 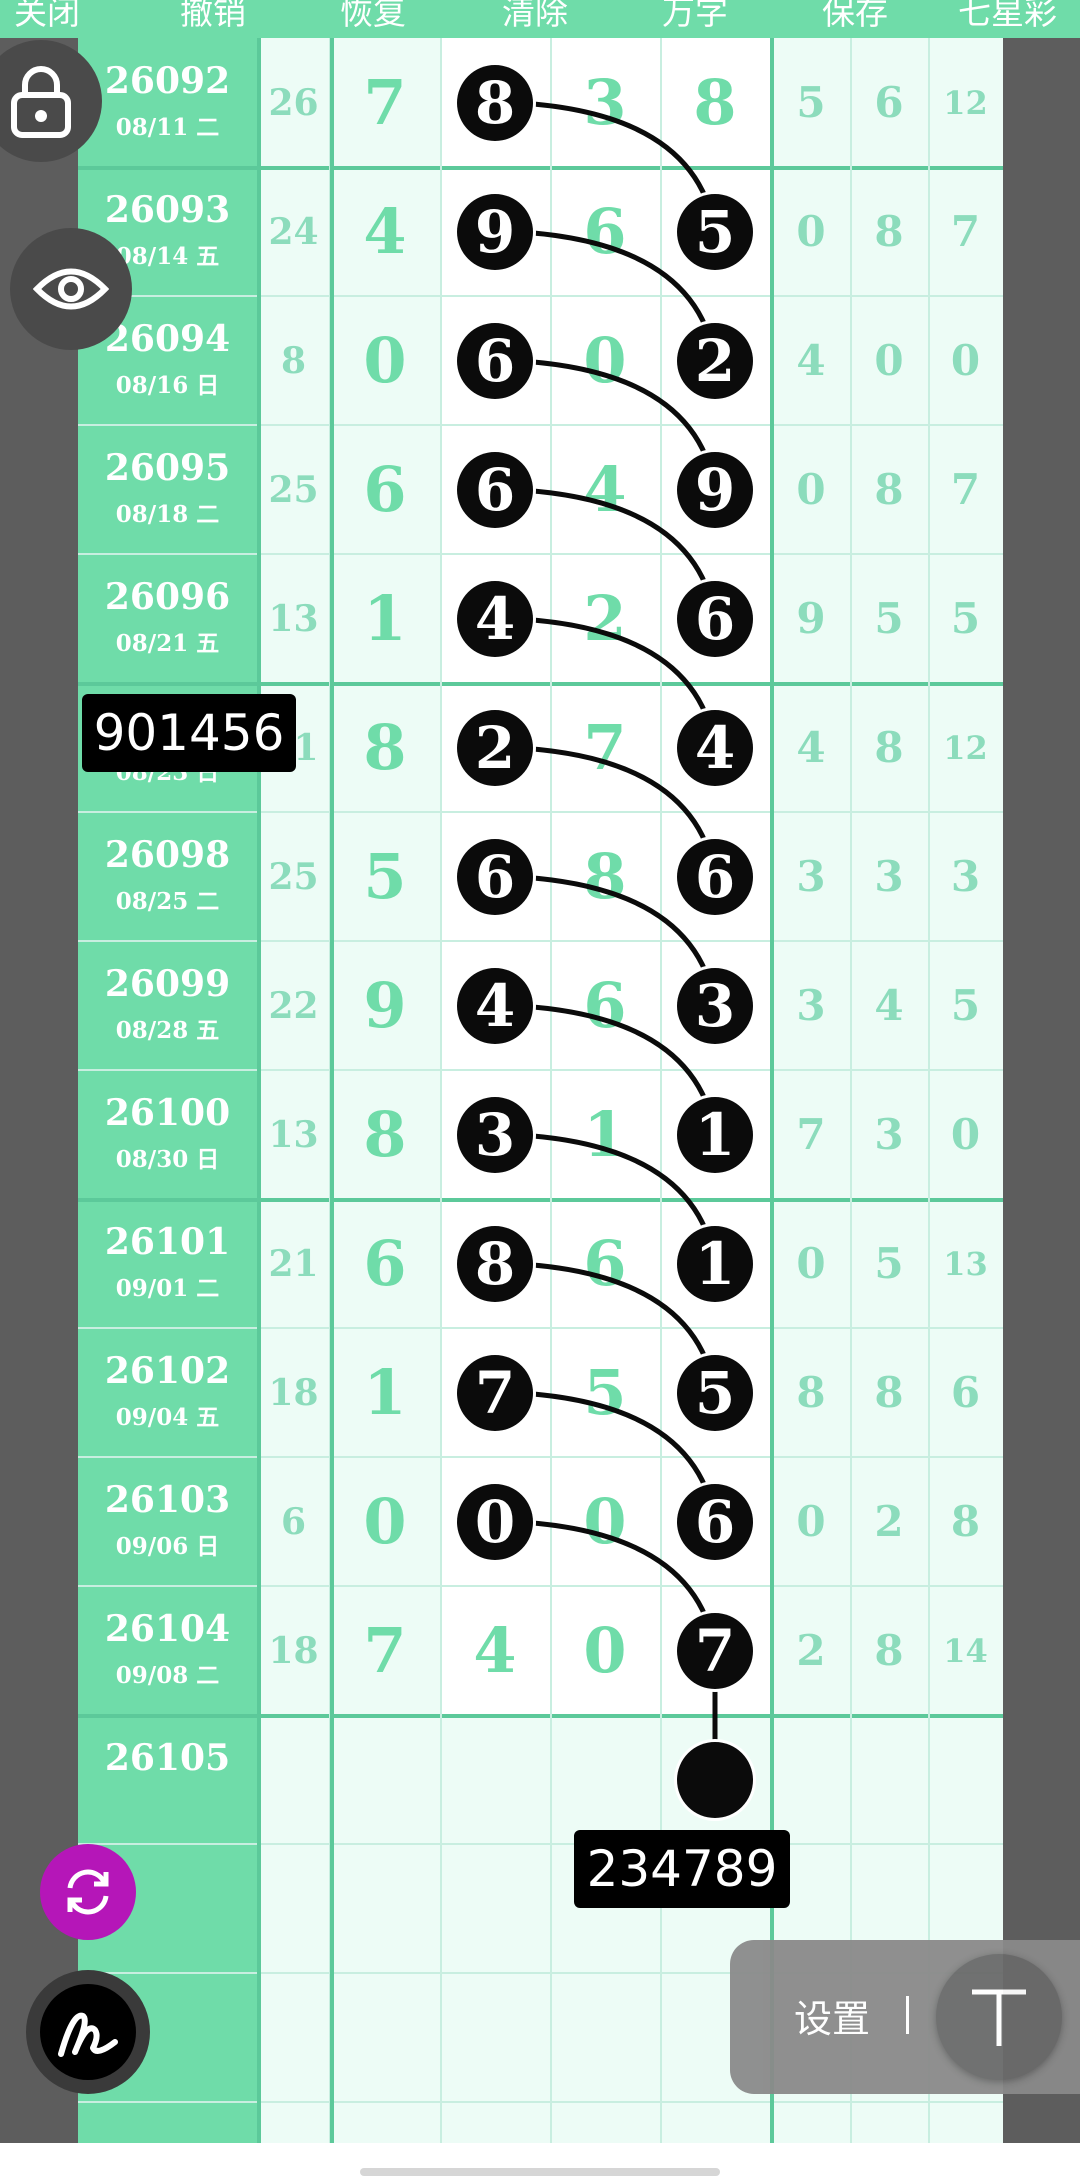 I want to click on stat-cell-3: 6, so click(x=965, y=1392).